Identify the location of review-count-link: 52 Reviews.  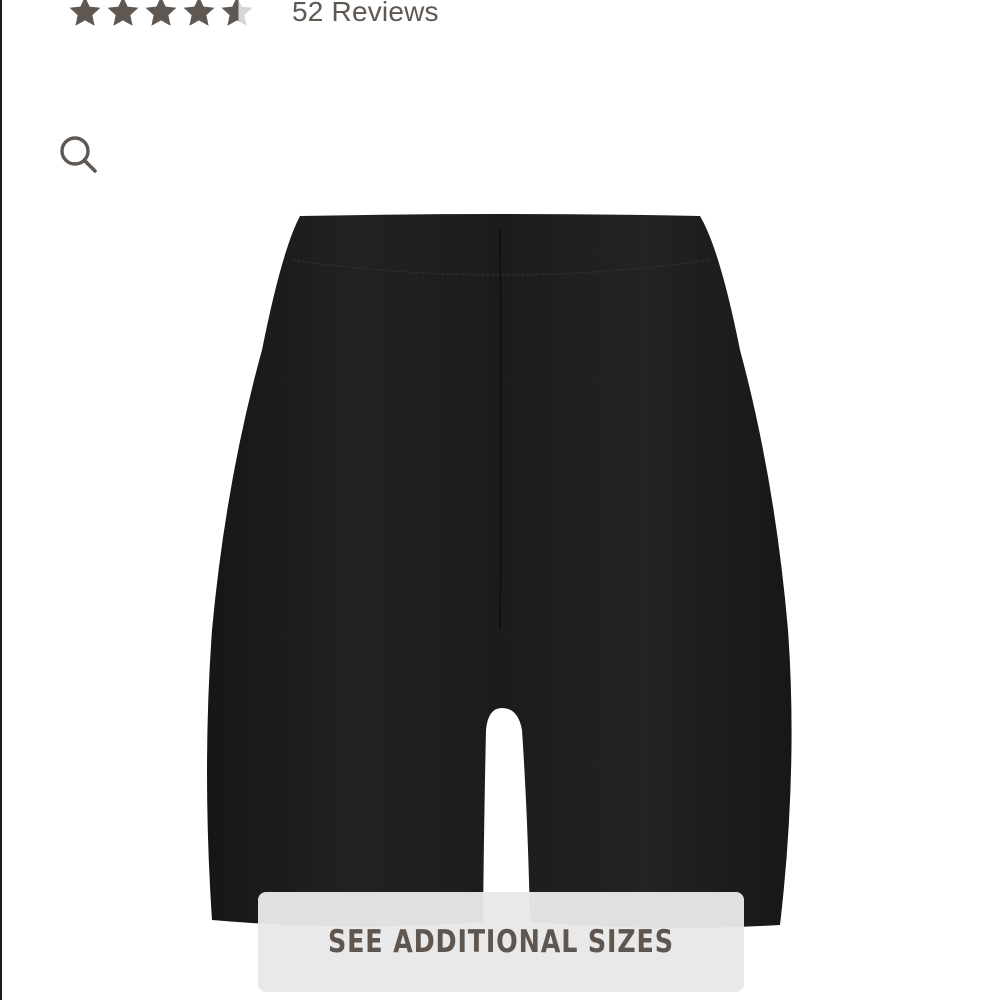
(365, 13).